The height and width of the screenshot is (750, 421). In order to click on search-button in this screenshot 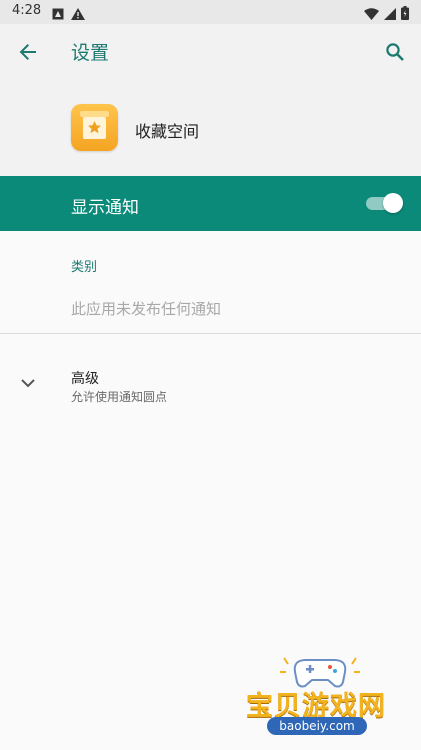, I will do `click(395, 52)`.